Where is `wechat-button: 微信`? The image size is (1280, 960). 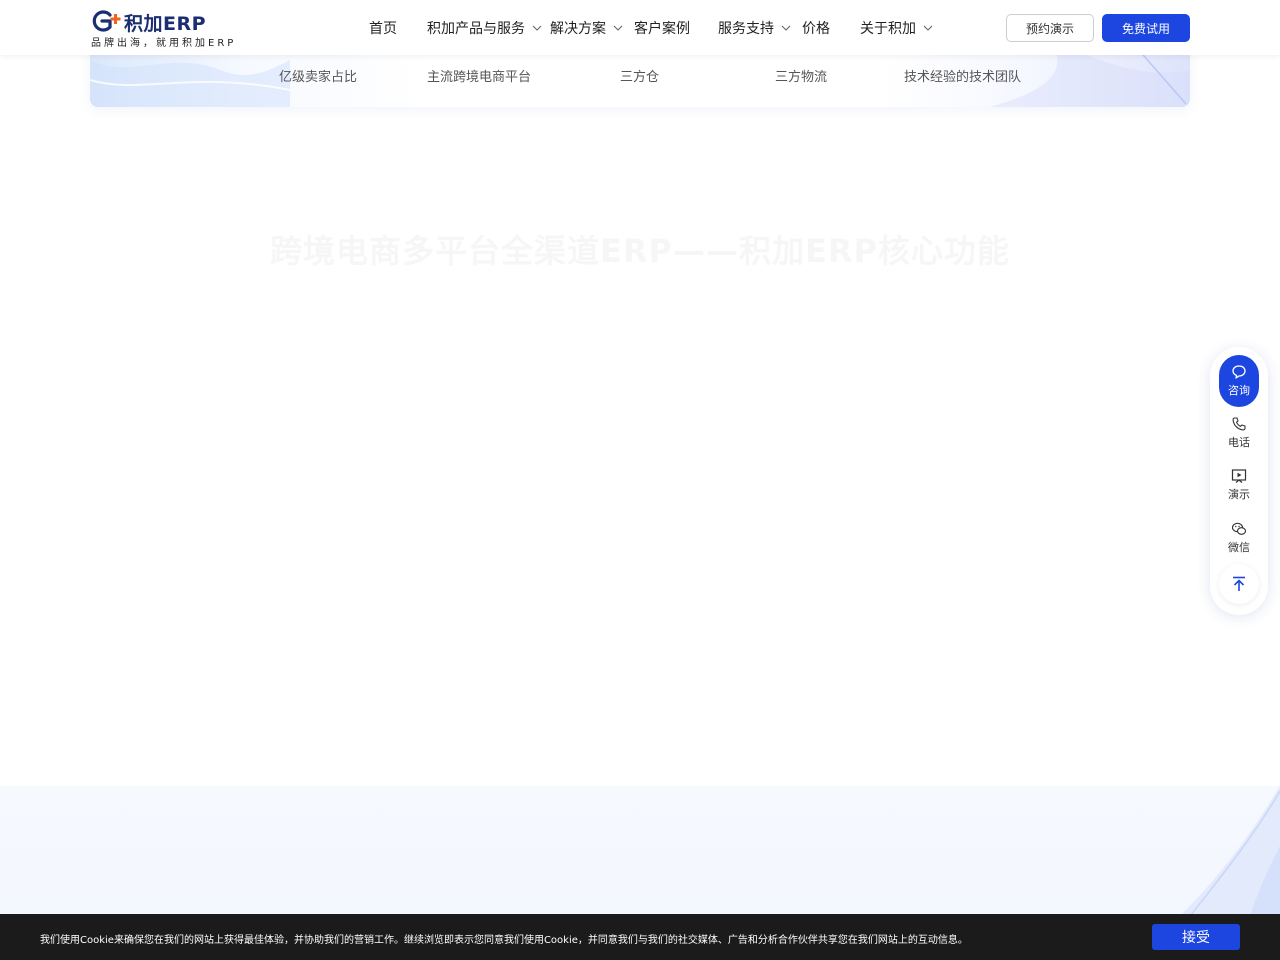
wechat-button: 微信 is located at coordinates (1239, 538).